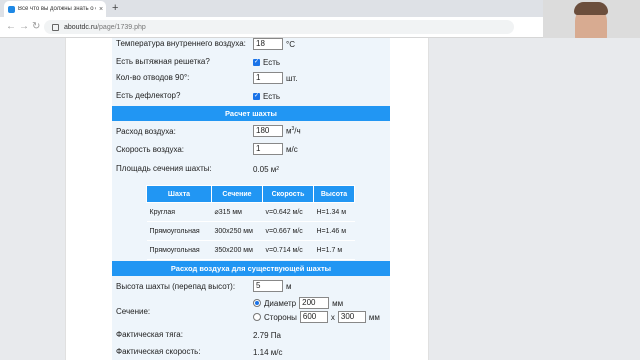 The height and width of the screenshot is (360, 640). Describe the element at coordinates (280, 317) in the screenshot. I see `sides-label: Стороны` at that location.